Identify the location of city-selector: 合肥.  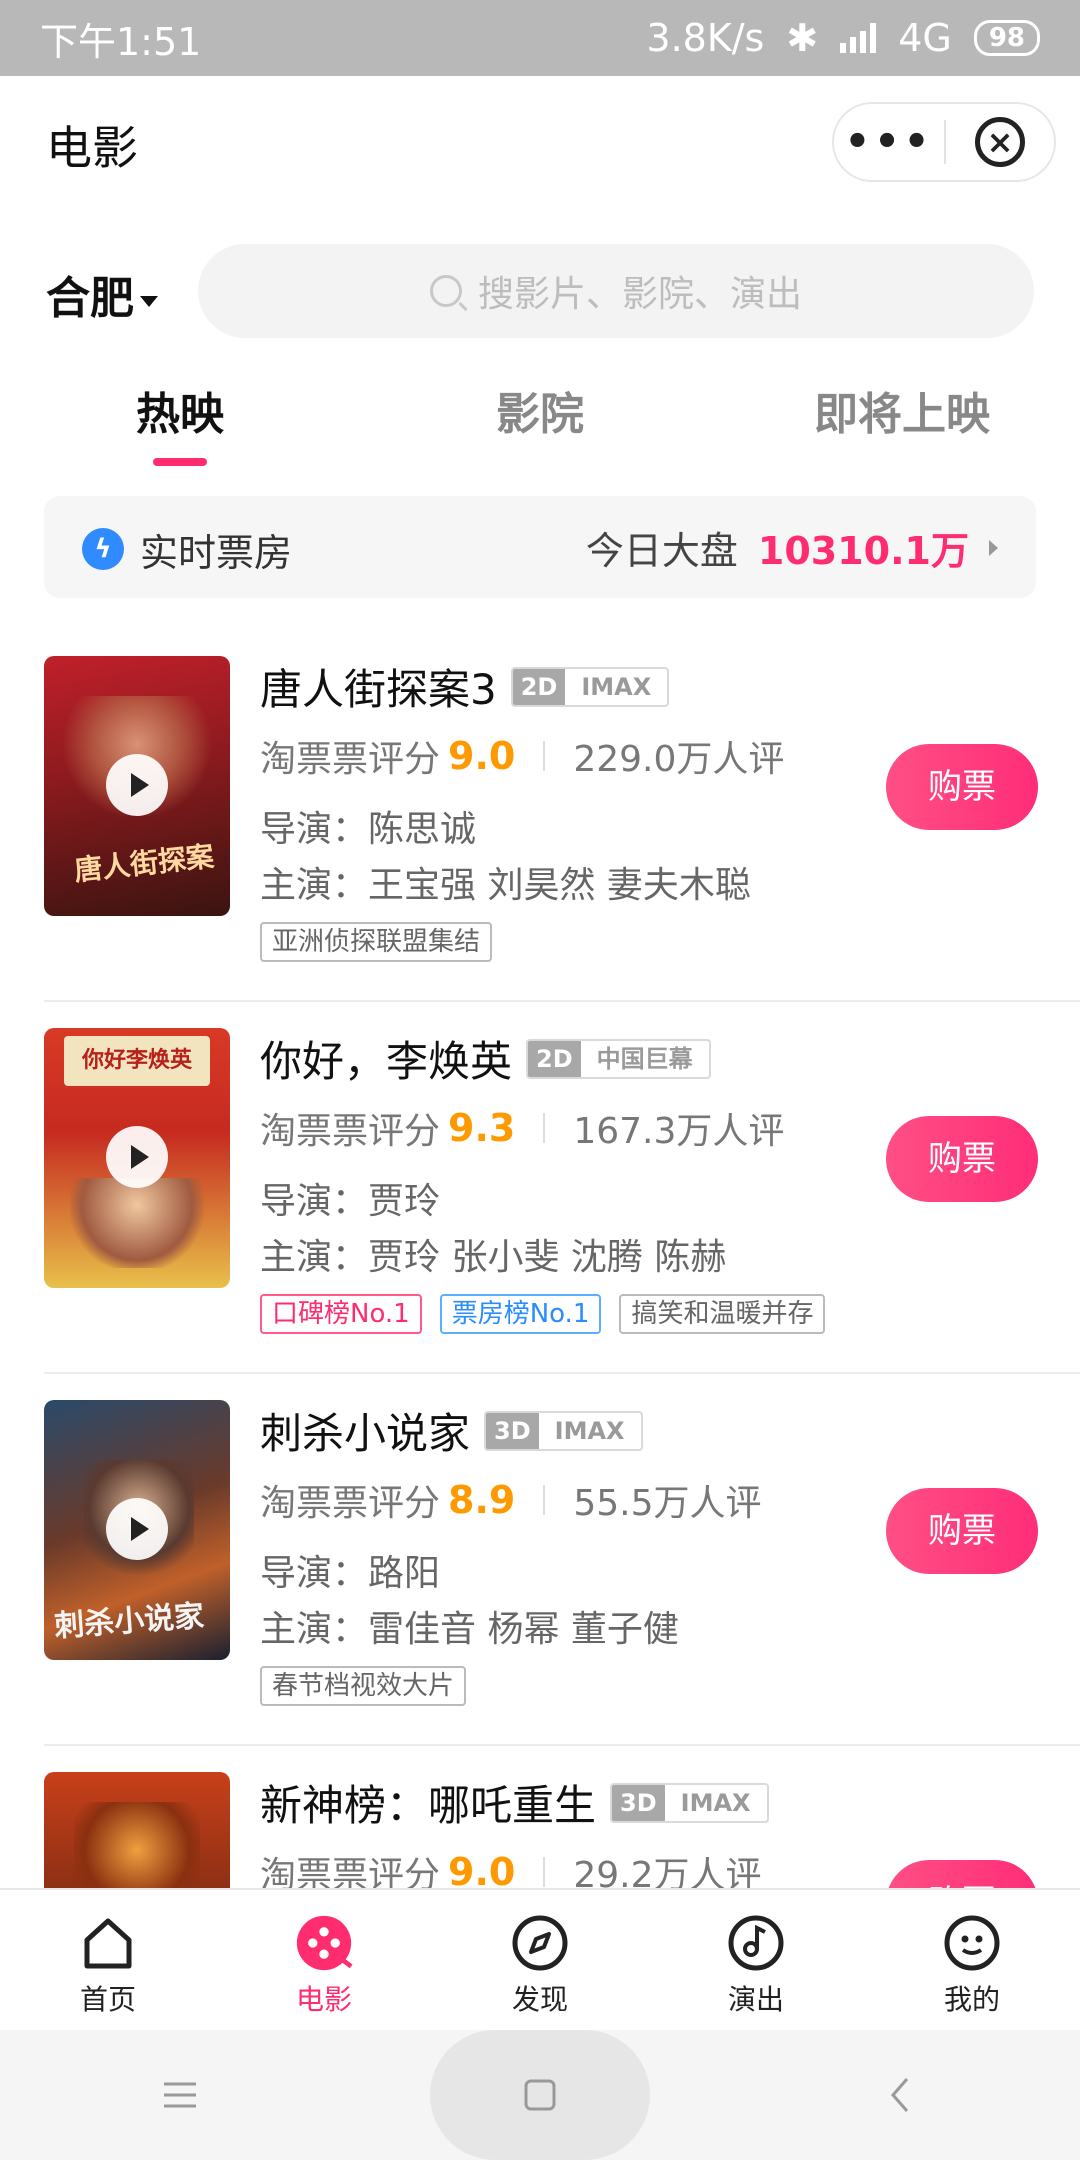
(102, 294).